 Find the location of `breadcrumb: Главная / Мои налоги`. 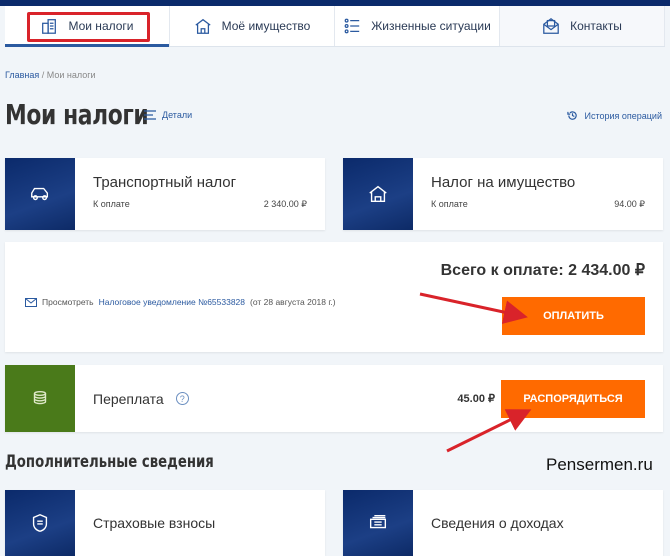

breadcrumb: Главная / Мои налоги is located at coordinates (50, 75).